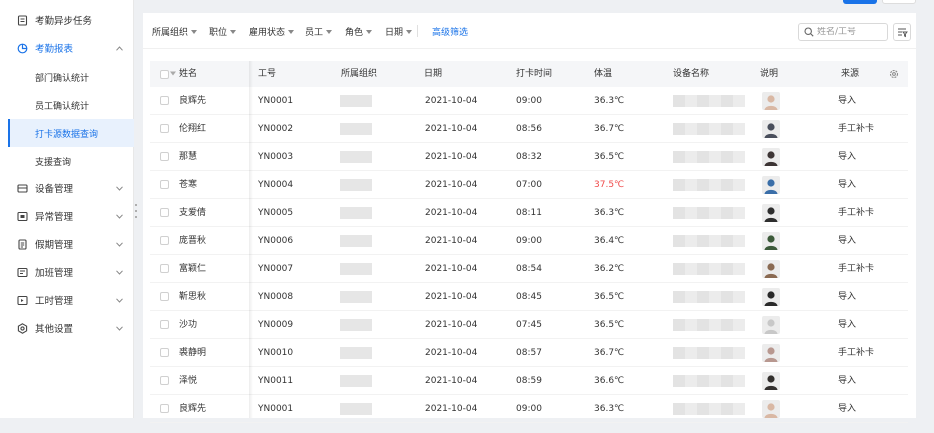  Describe the element at coordinates (529, 325) in the screenshot. I see `table-row: 沙功 YN0009 2021-10-04 07:45 36.5℃ 导入` at that location.